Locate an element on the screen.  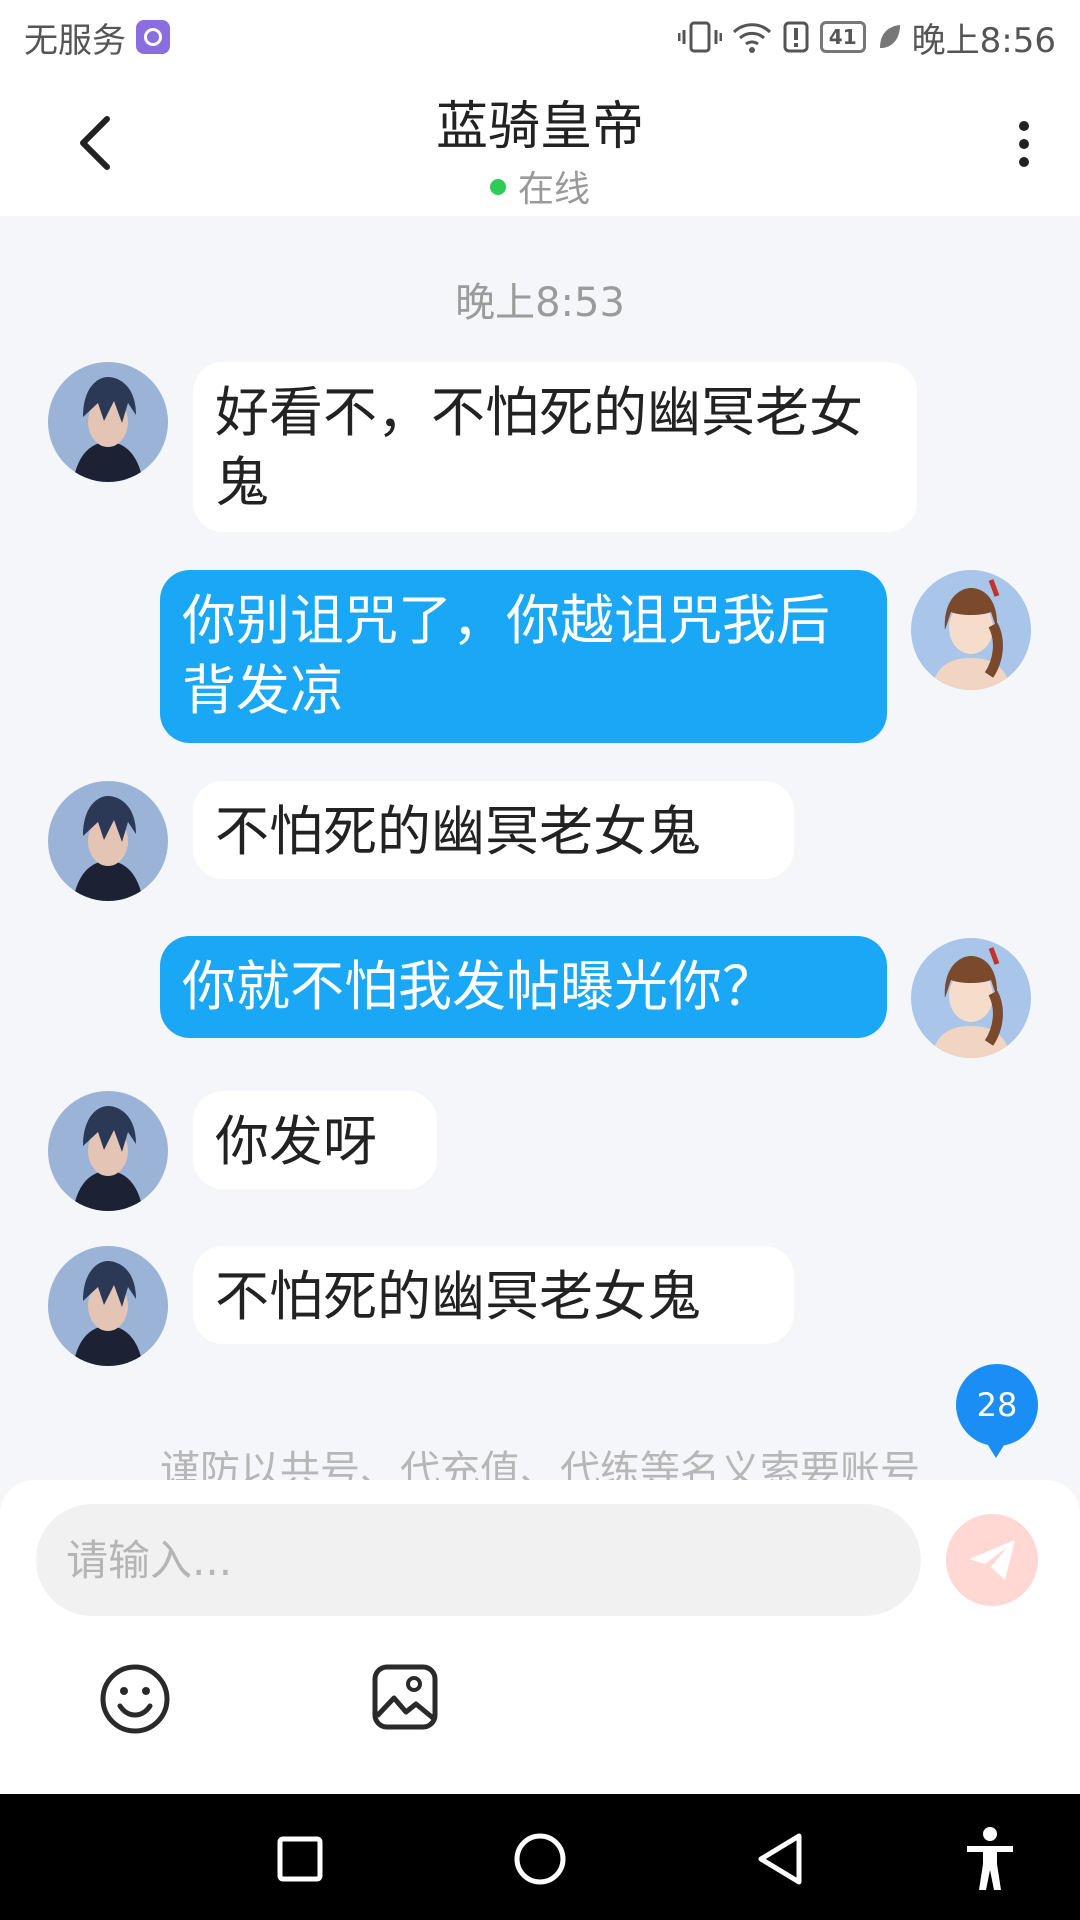
clock: 晚上8:56 is located at coordinates (983, 40).